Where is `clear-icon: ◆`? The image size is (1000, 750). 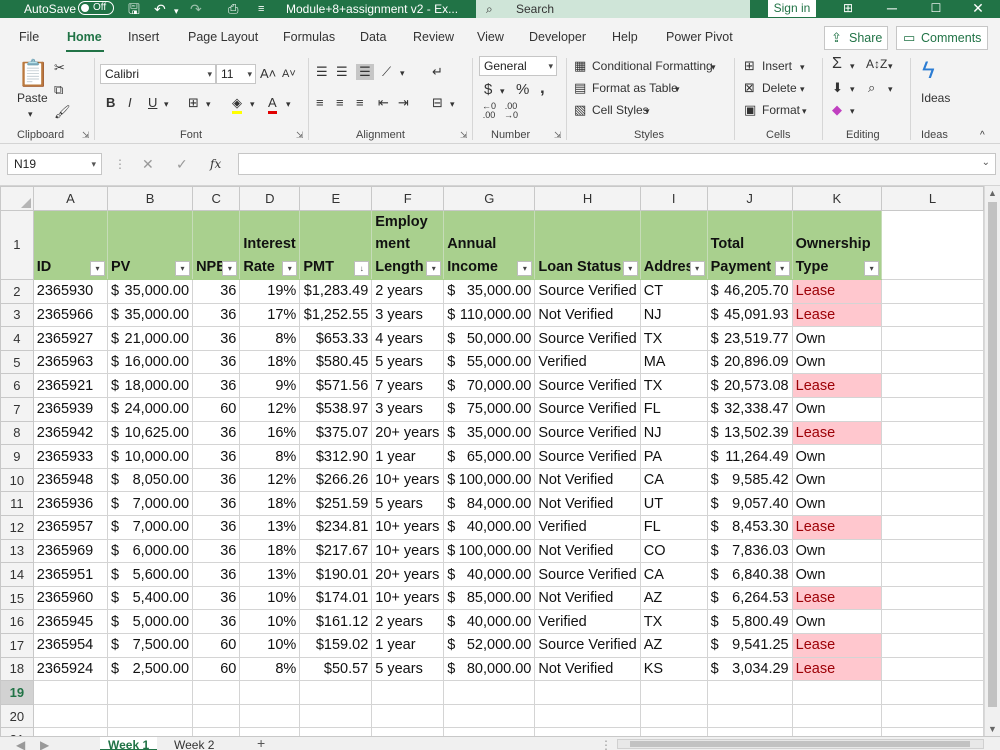
clear-icon: ◆ is located at coordinates (837, 110).